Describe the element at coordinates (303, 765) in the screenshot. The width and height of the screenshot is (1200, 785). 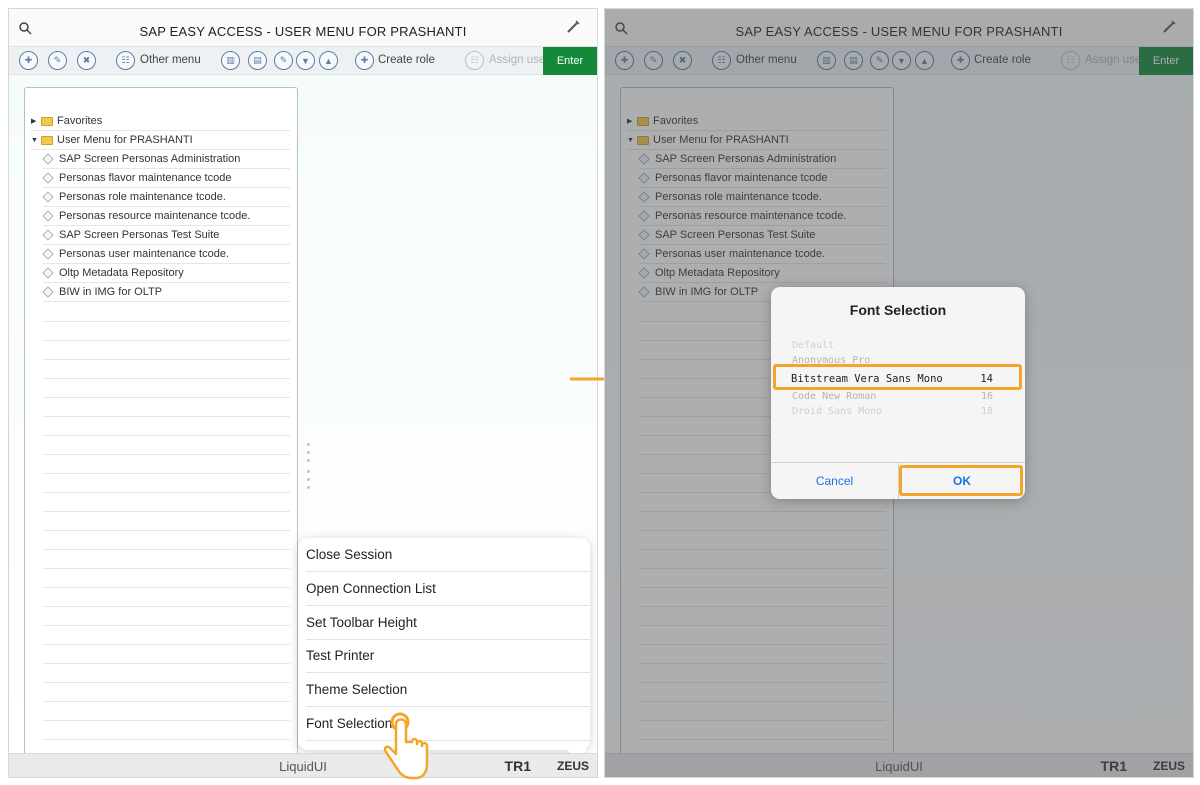
I see `status-bar: LiquidUI TR1 ZEUS` at that location.